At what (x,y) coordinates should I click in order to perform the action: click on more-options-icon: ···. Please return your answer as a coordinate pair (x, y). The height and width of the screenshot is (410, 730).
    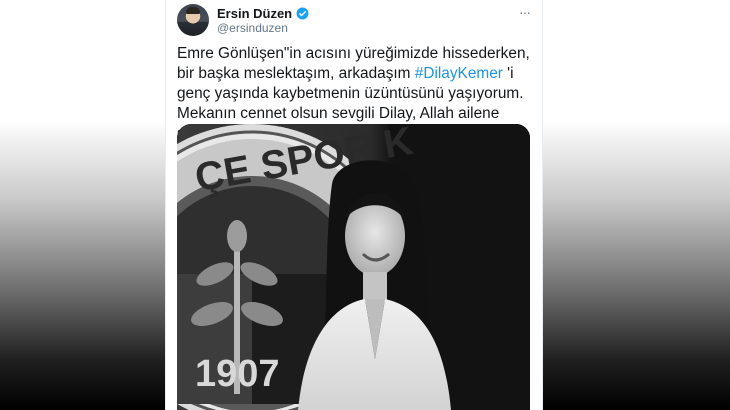
    Looking at the image, I should click on (525, 12).